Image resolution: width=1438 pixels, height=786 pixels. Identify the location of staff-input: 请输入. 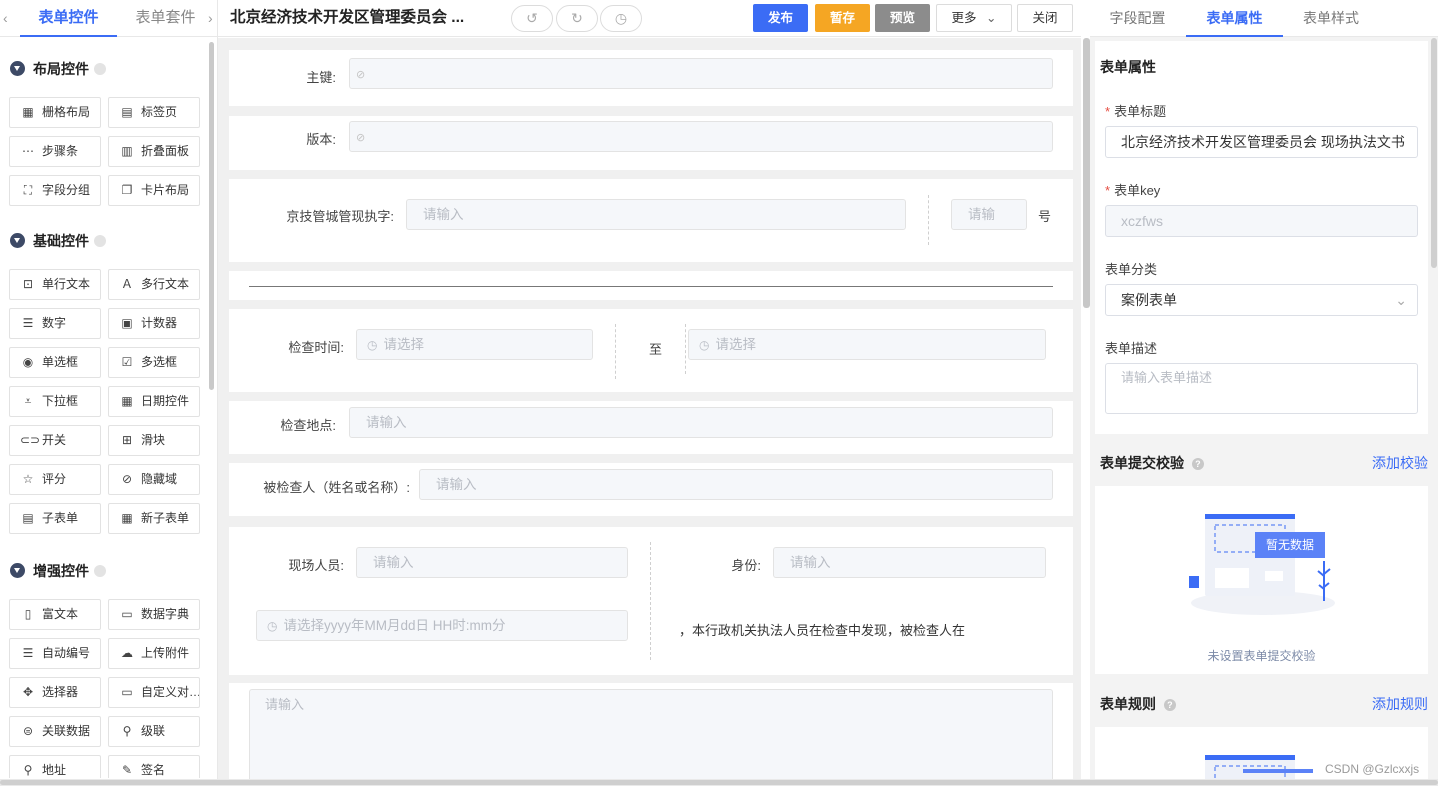
(492, 562).